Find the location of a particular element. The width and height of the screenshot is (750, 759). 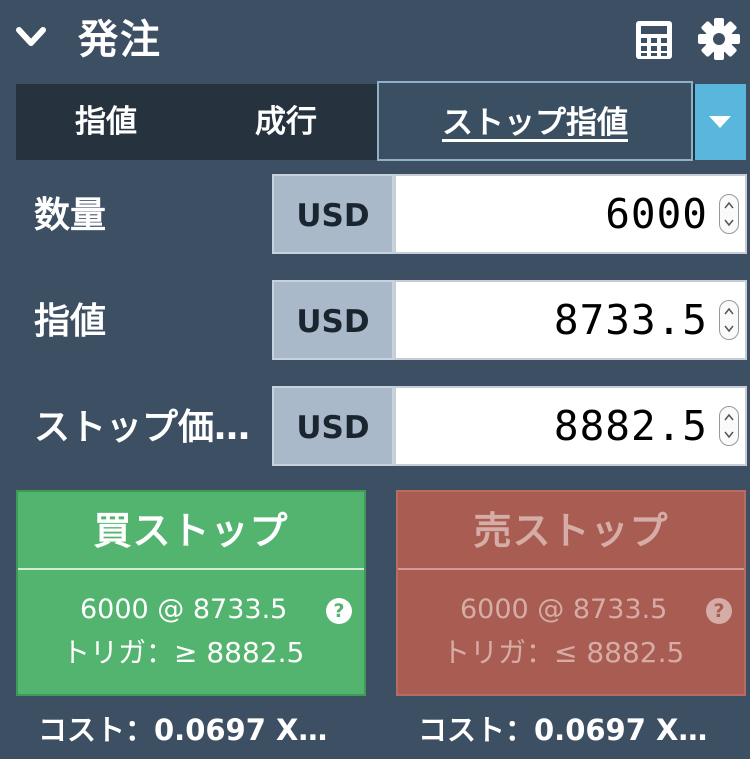

order-header: 発注 is located at coordinates (375, 41).